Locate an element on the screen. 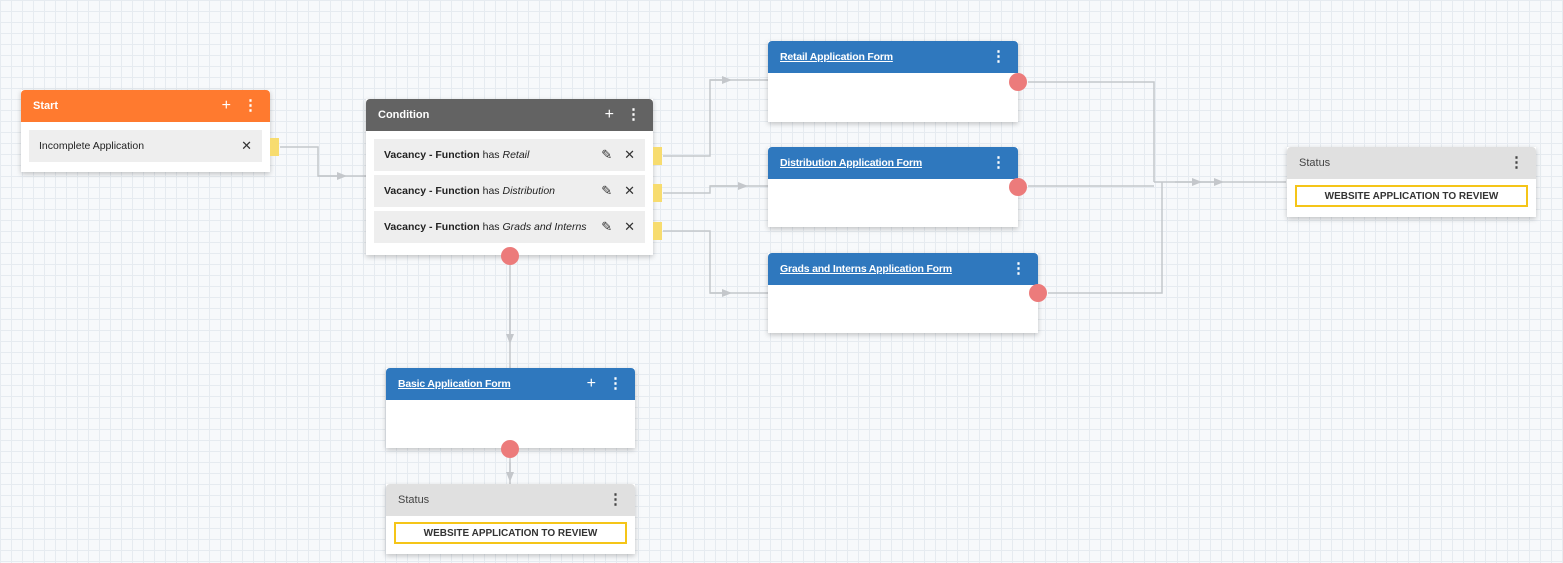  retail-form-header: Retail Application Form ⋮ is located at coordinates (893, 57).